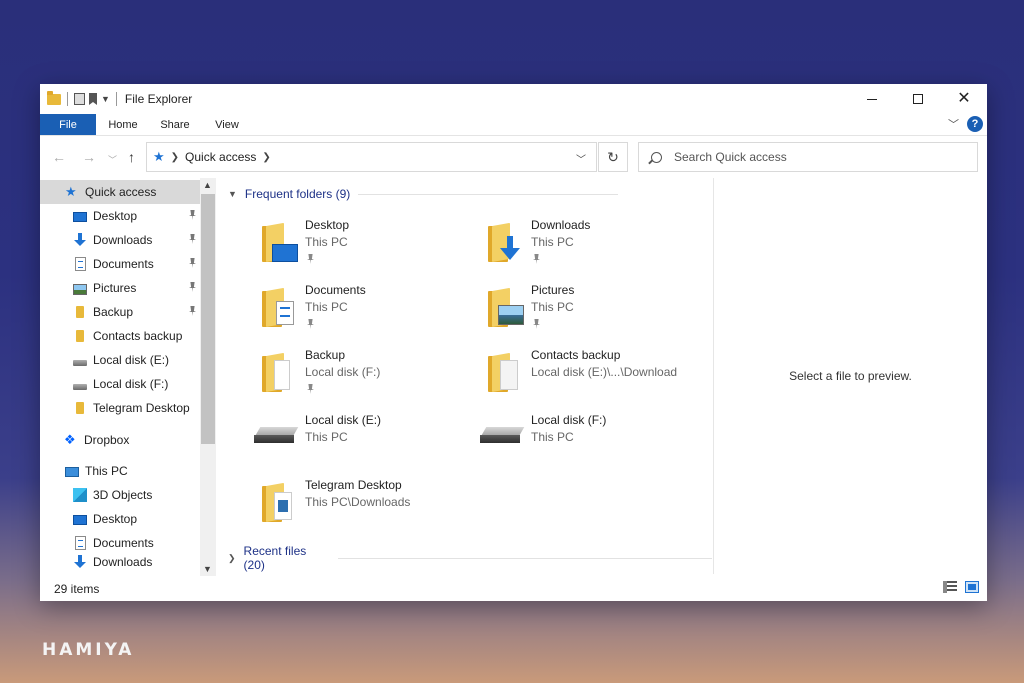 The image size is (1024, 683). What do you see at coordinates (120, 495) in the screenshot?
I see `sidebar-item-3d-objects: 3D Objects` at bounding box center [120, 495].